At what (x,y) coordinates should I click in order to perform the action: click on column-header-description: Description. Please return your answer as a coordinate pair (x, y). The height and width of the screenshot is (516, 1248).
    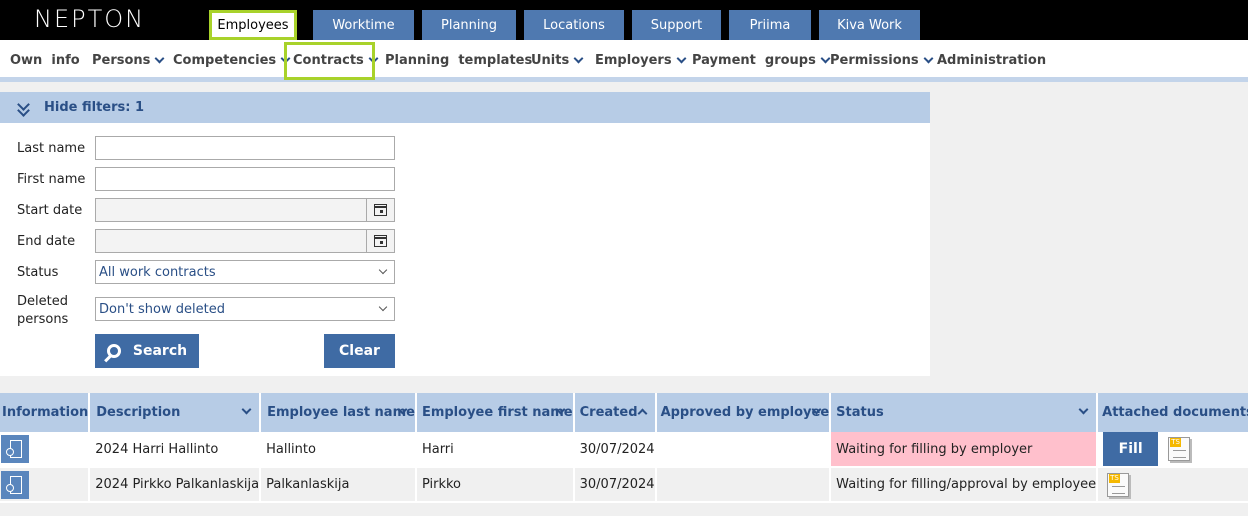
    Looking at the image, I should click on (175, 412).